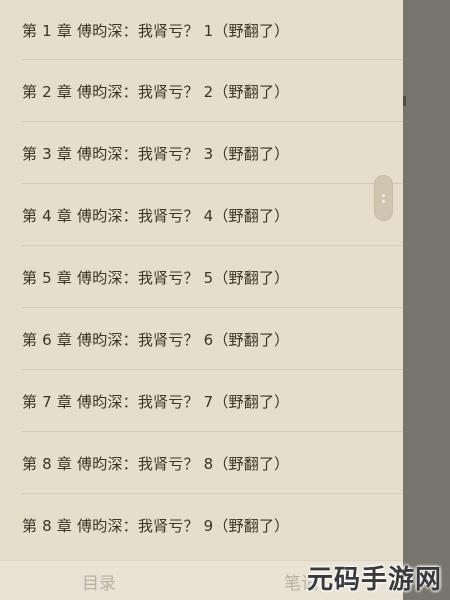  I want to click on site-watermark: 元码手游网, so click(374, 577).